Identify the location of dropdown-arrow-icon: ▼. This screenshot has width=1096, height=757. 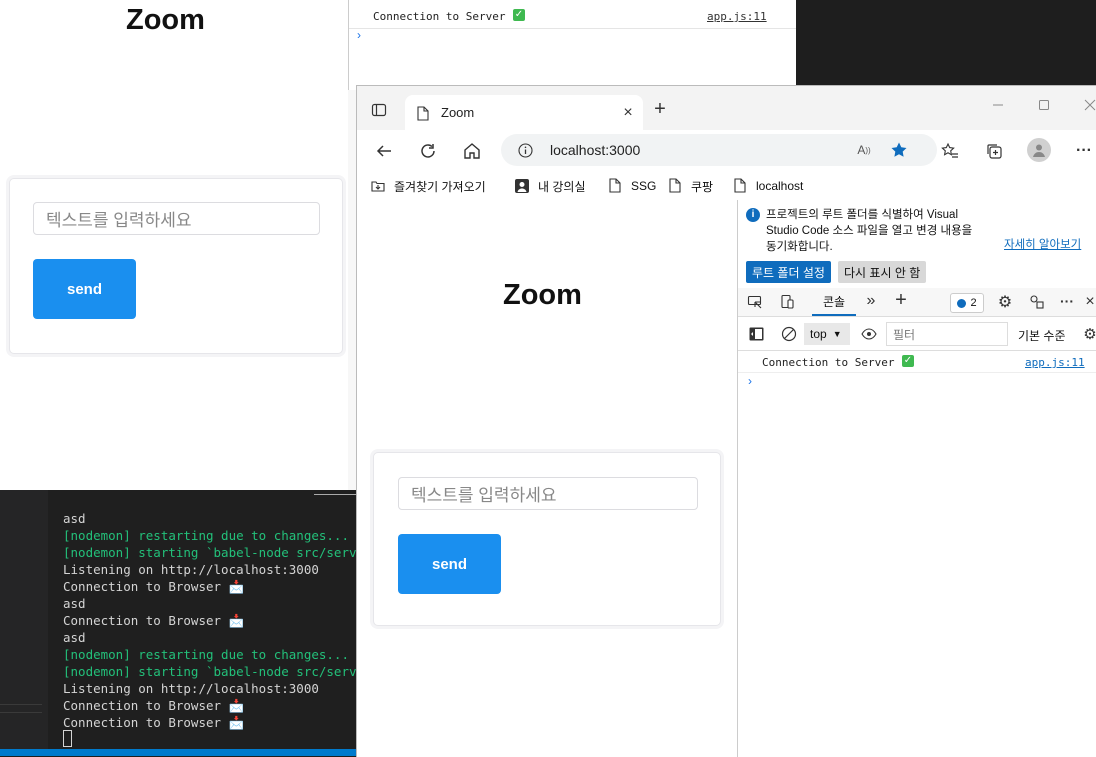
(837, 334).